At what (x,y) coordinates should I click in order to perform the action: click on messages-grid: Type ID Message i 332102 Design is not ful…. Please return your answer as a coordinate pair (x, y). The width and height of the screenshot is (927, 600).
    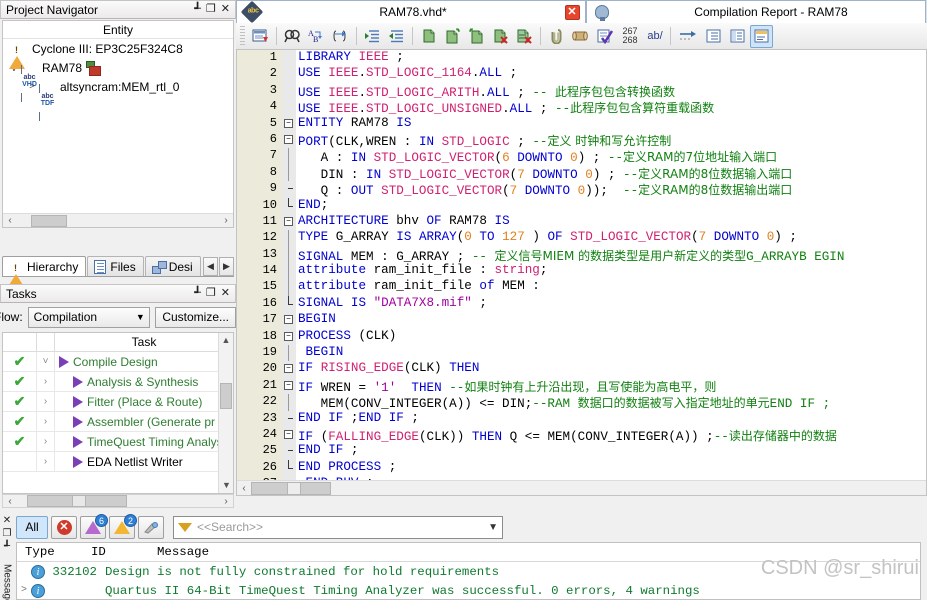
    Looking at the image, I should click on (468, 571).